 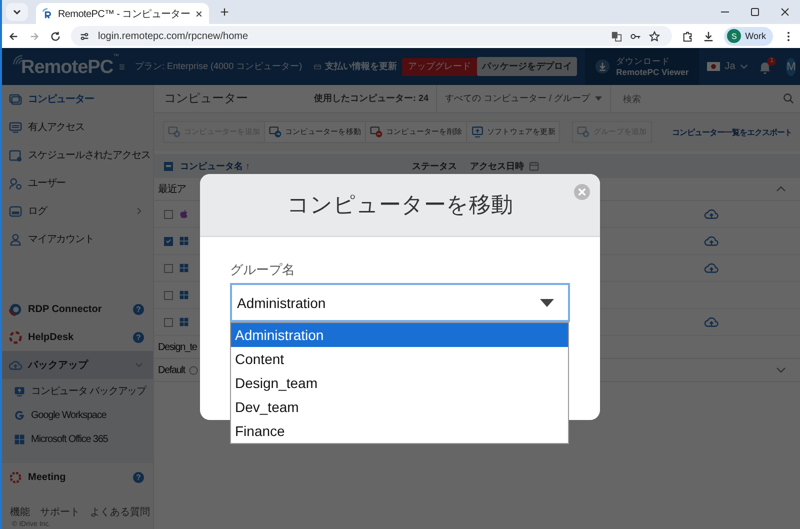 What do you see at coordinates (765, 67) in the screenshot?
I see `bell-icon` at bounding box center [765, 67].